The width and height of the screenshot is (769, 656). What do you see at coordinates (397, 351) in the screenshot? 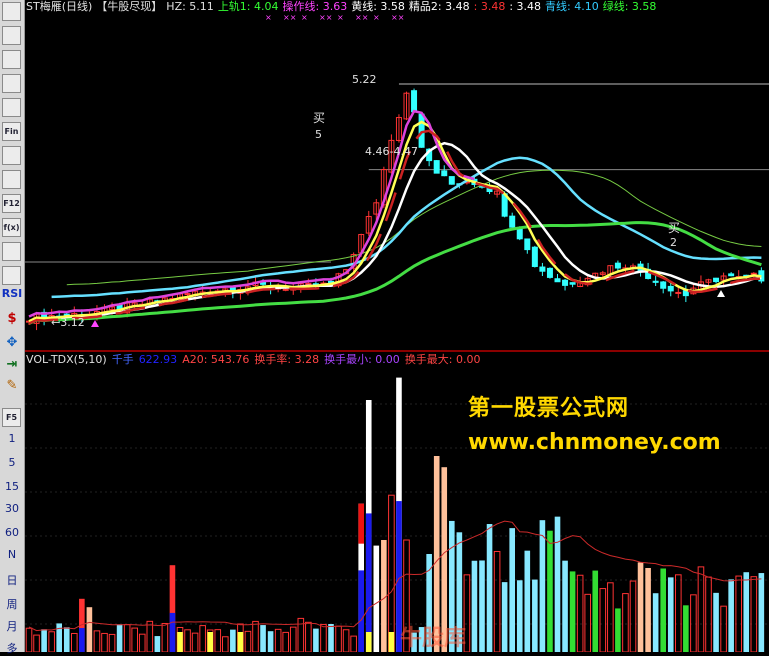
I see `panel-divider` at bounding box center [397, 351].